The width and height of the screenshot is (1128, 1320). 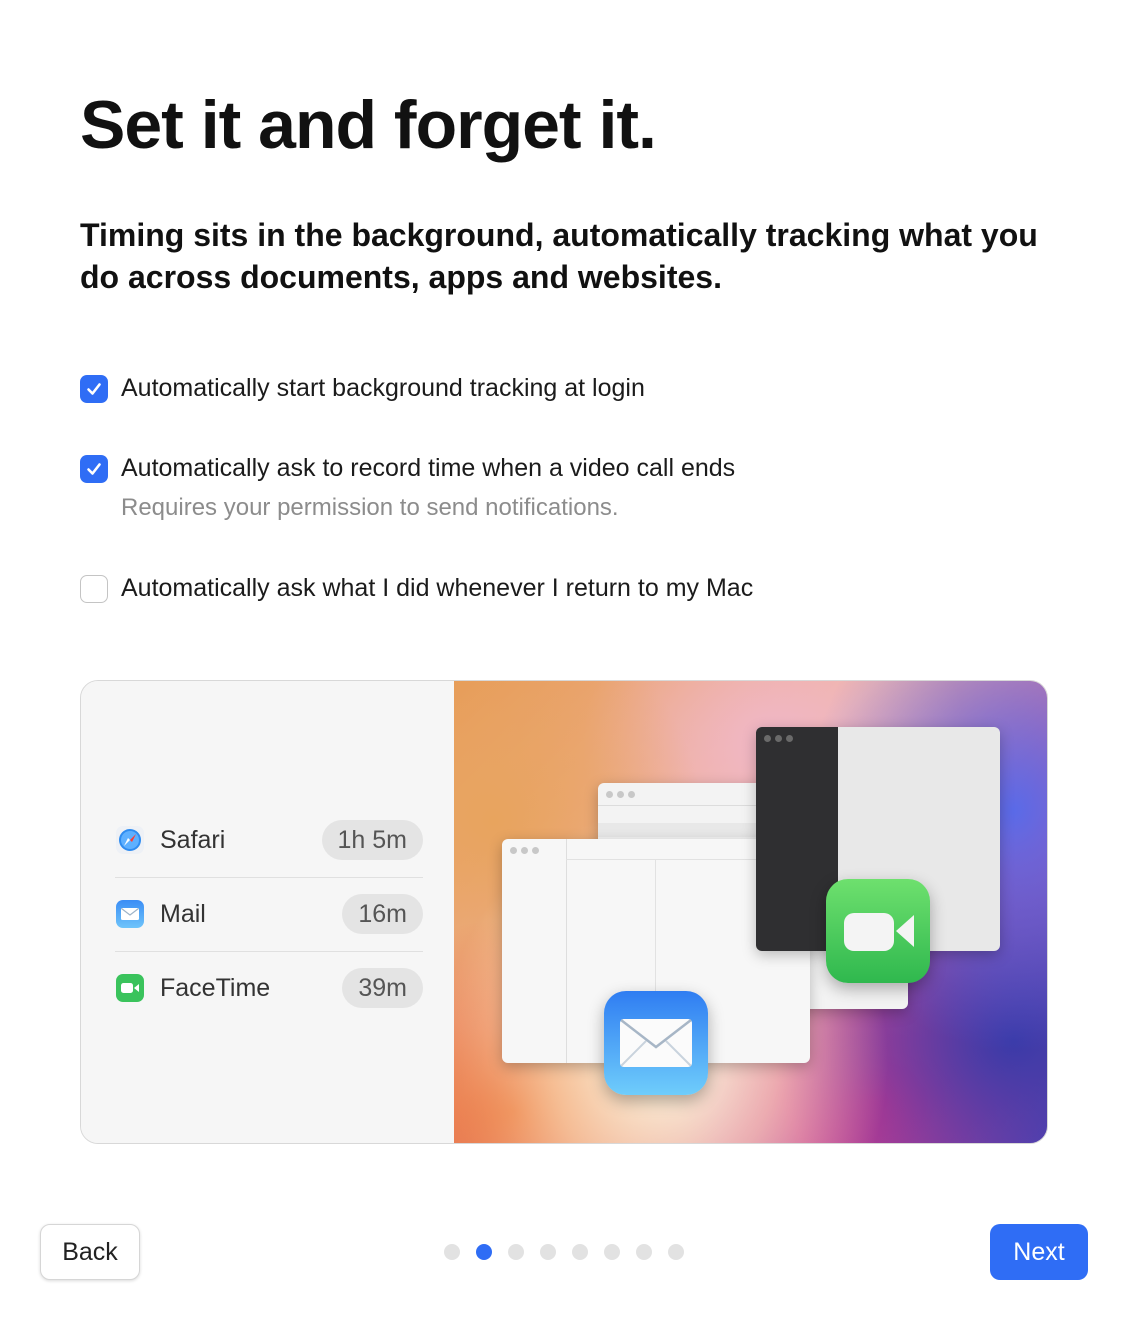 What do you see at coordinates (372, 840) in the screenshot?
I see `duration-badge: 1h 5m` at bounding box center [372, 840].